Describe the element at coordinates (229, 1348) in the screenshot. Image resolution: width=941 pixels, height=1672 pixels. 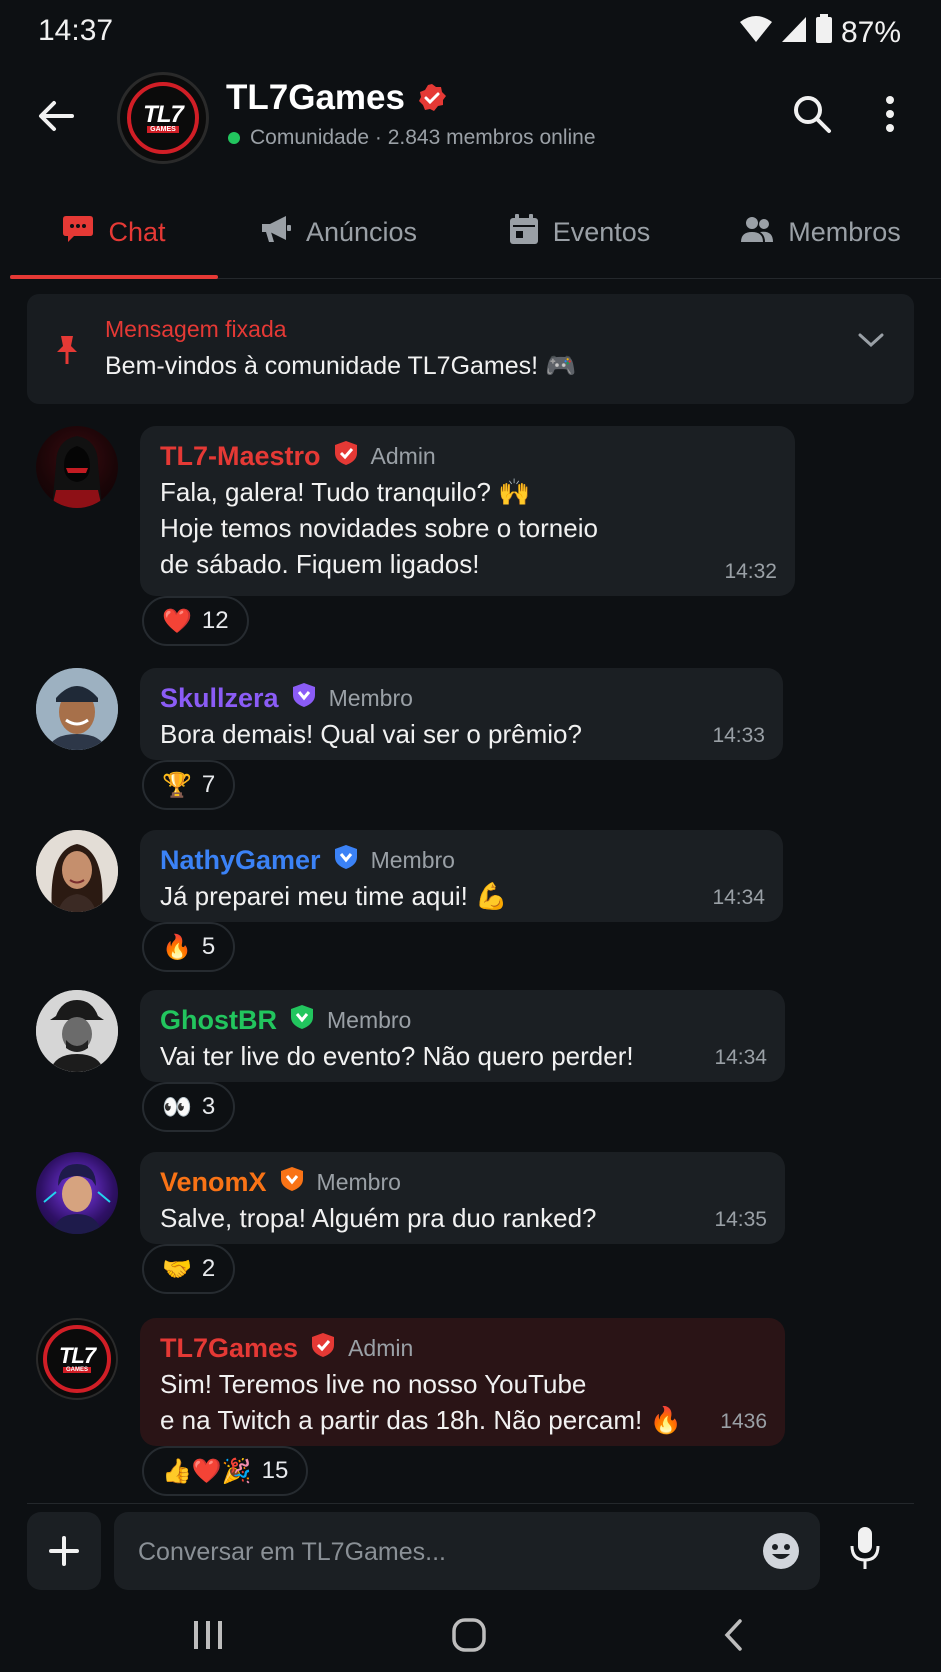
I see `message-author: TL7Games` at that location.